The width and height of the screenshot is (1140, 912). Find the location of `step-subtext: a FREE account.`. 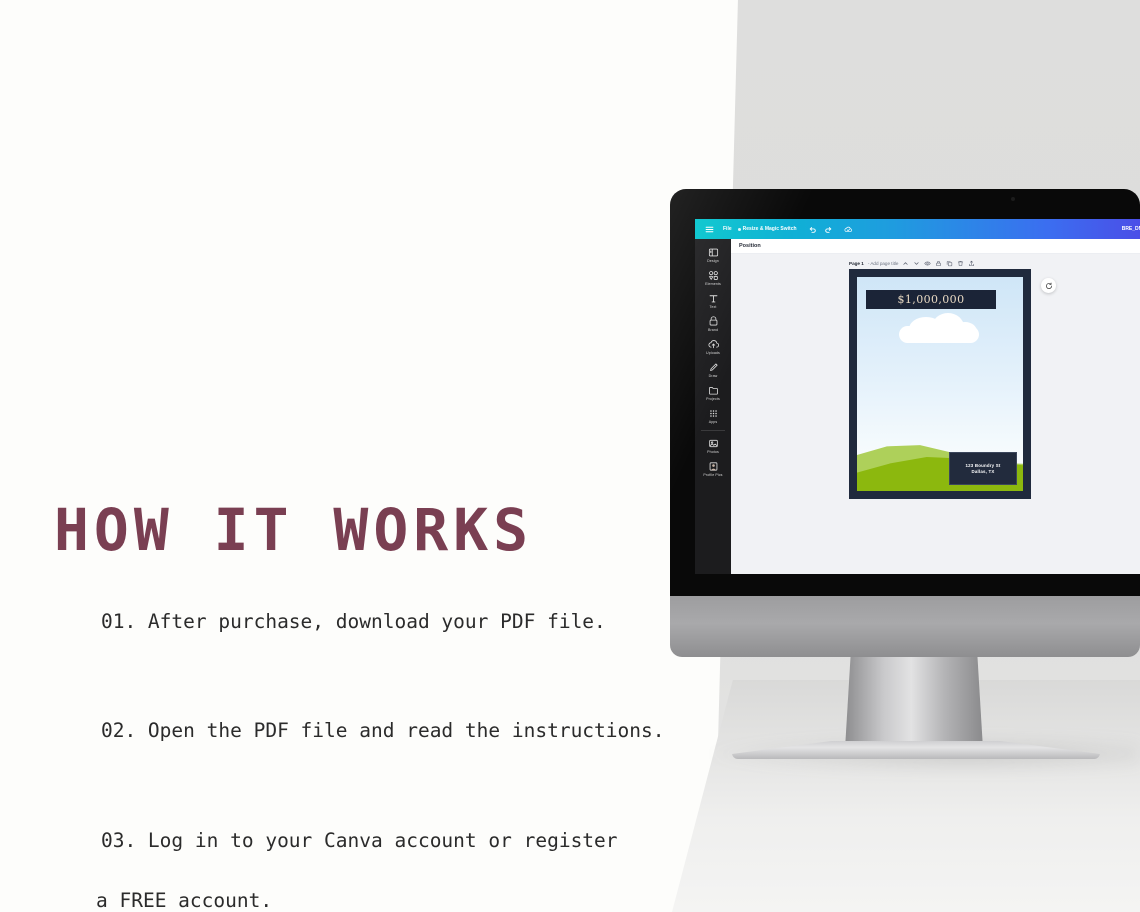

step-subtext: a FREE account. is located at coordinates (184, 900).